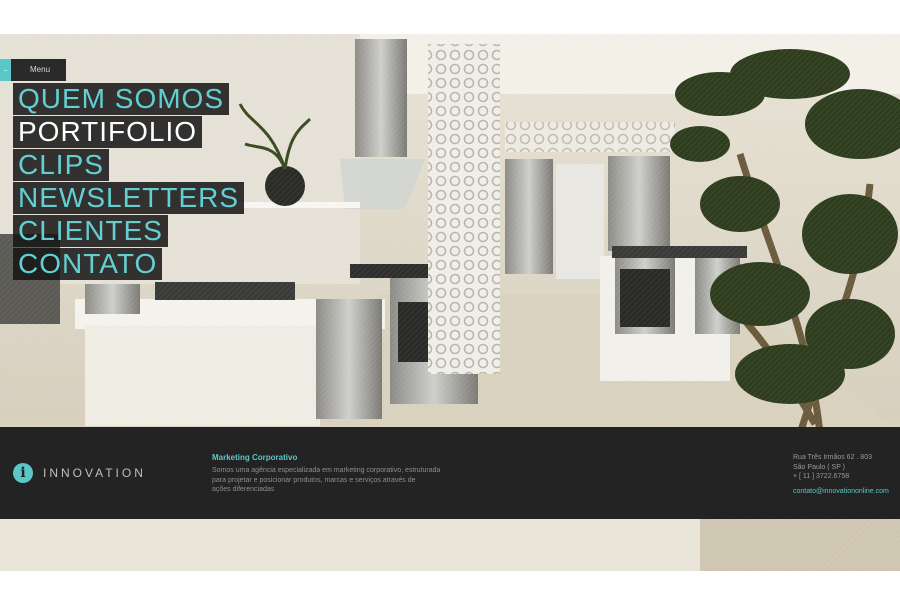  What do you see at coordinates (88, 264) in the screenshot?
I see `nav-link-contato: CONTATO` at bounding box center [88, 264].